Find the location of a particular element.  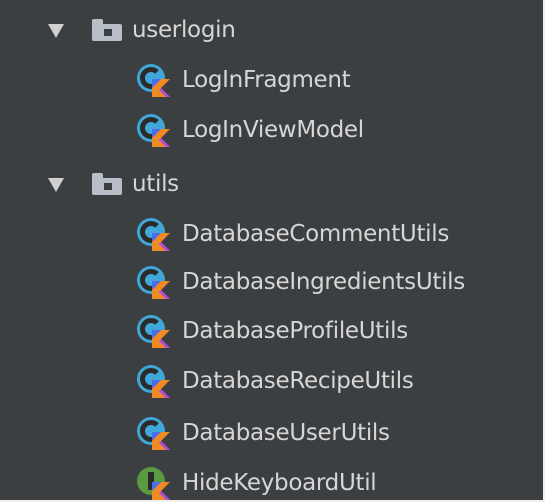

kotlin-interface-icon is located at coordinates (153, 483).